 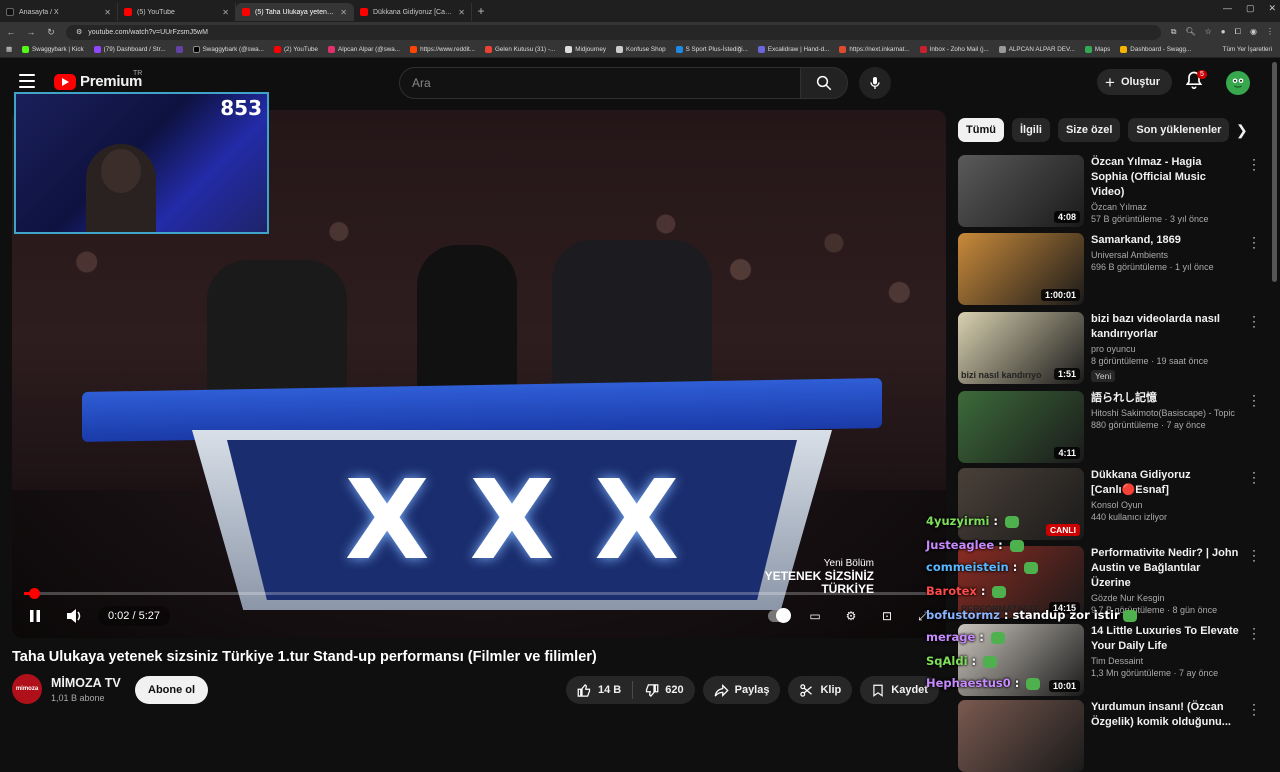 What do you see at coordinates (1166, 240) in the screenshot?
I see `recommendation-title: Samarkand, 1869` at bounding box center [1166, 240].